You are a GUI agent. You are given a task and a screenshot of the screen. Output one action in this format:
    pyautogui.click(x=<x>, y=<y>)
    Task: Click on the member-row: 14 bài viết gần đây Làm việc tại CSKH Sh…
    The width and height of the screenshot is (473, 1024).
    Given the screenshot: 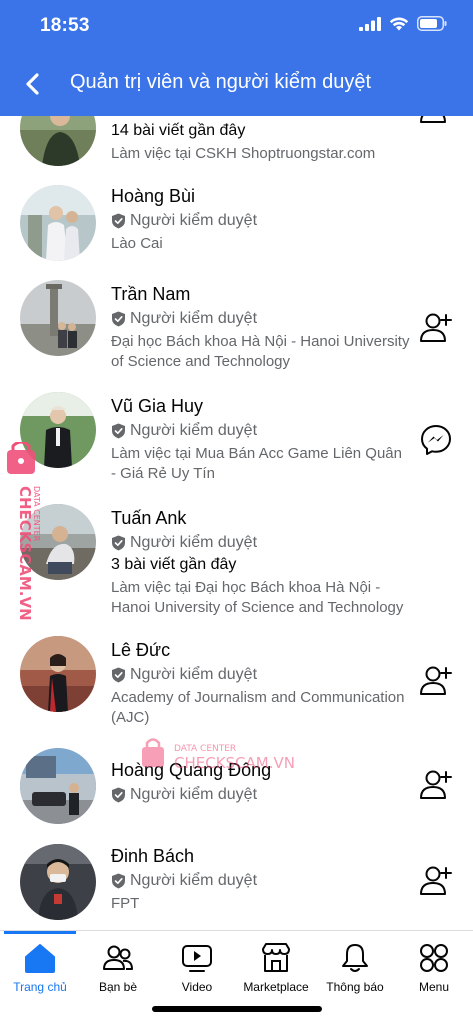 What is the action you would take?
    pyautogui.click(x=236, y=148)
    